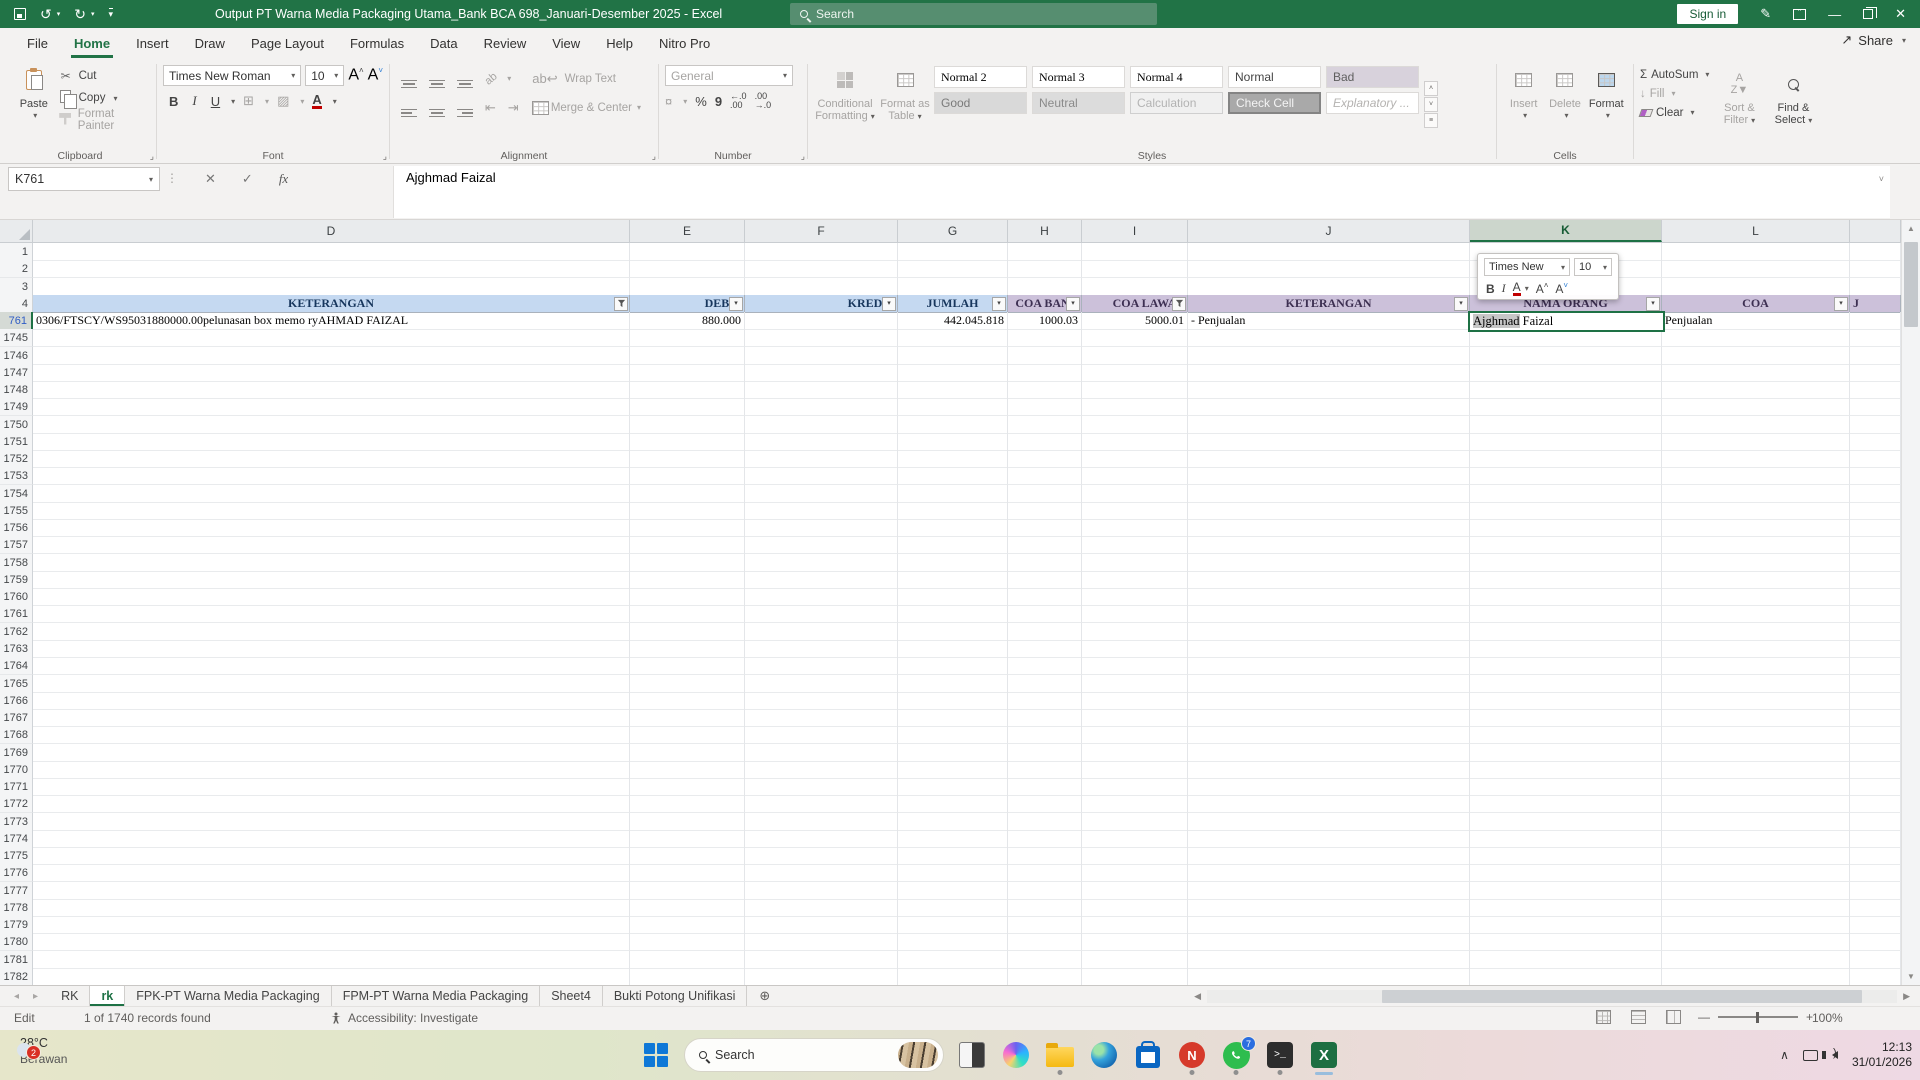 The image size is (1920, 1080). What do you see at coordinates (1756, 873) in the screenshot?
I see `cell-L1776` at bounding box center [1756, 873].